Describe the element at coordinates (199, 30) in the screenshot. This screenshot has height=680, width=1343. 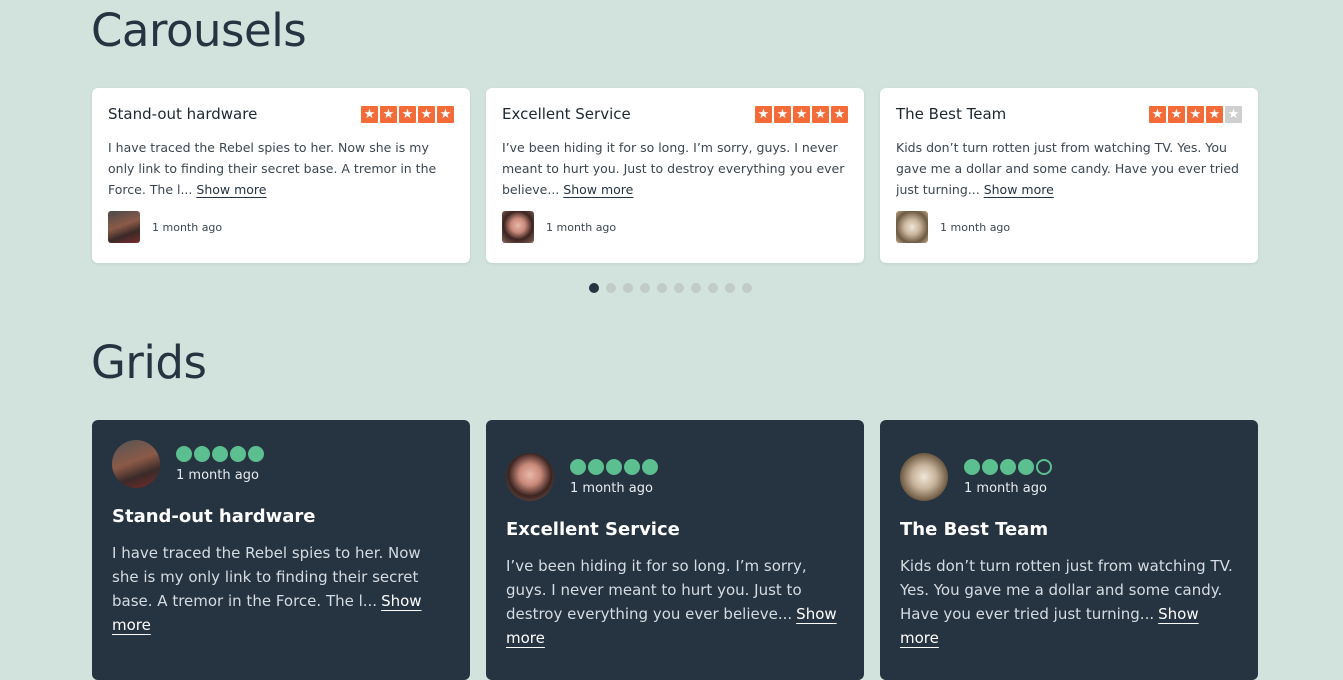
I see `carousels-heading: Carousels` at that location.